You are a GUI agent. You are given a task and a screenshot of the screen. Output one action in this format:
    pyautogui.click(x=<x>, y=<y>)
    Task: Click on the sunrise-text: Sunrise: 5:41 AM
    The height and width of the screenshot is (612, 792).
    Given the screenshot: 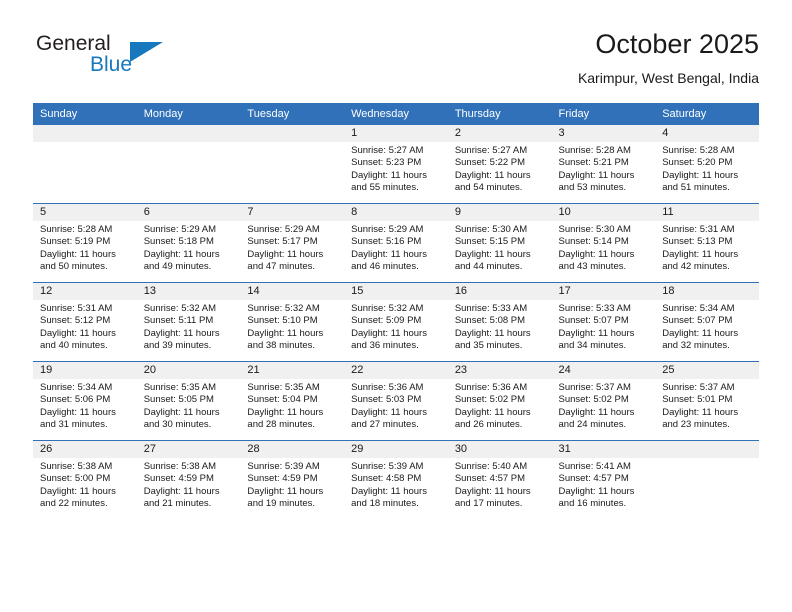 What is the action you would take?
    pyautogui.click(x=594, y=466)
    